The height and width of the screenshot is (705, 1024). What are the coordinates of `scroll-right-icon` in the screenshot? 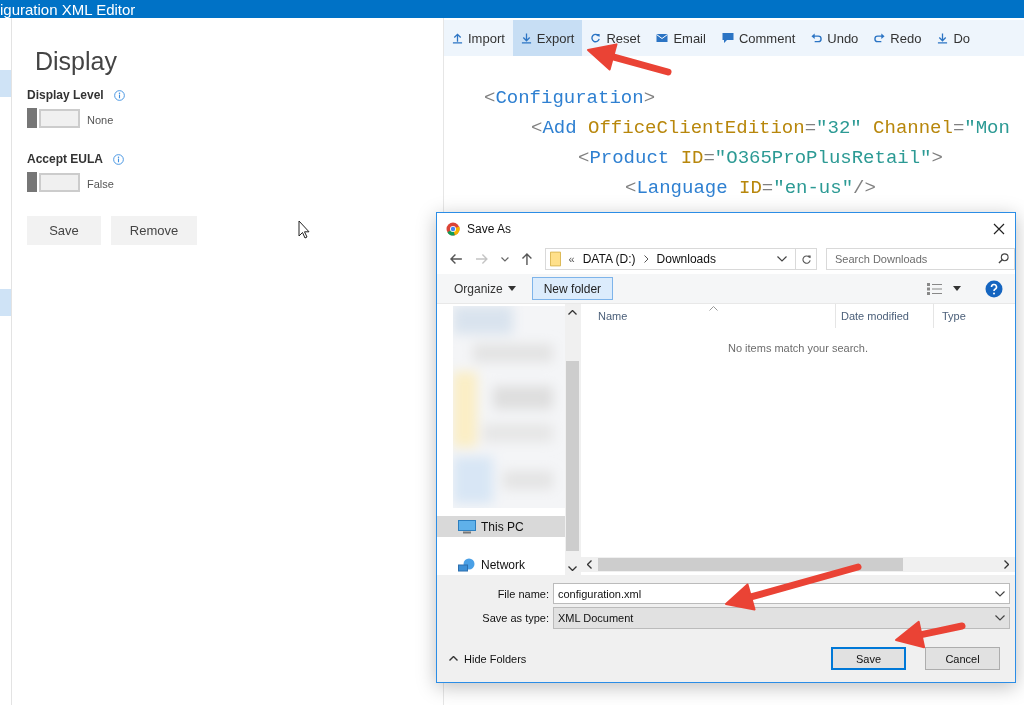 It's located at (1006, 564).